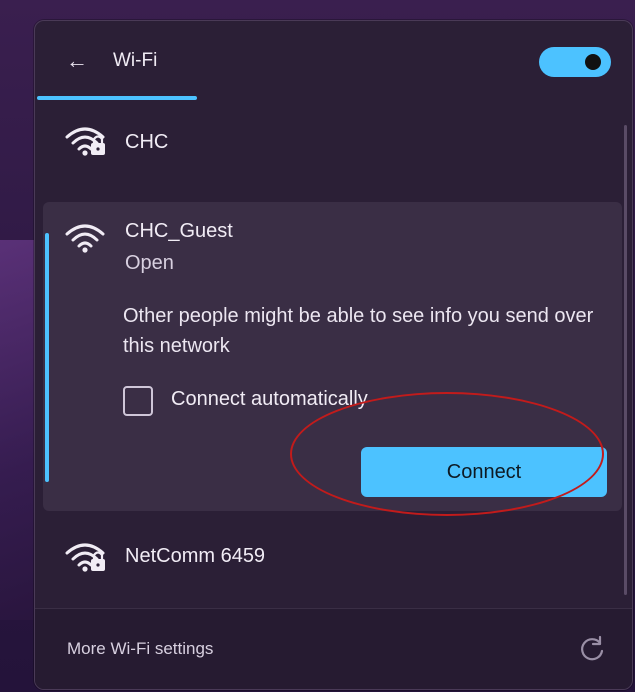  Describe the element at coordinates (333, 142) in the screenshot. I see `network-item-chc: CHC` at that location.